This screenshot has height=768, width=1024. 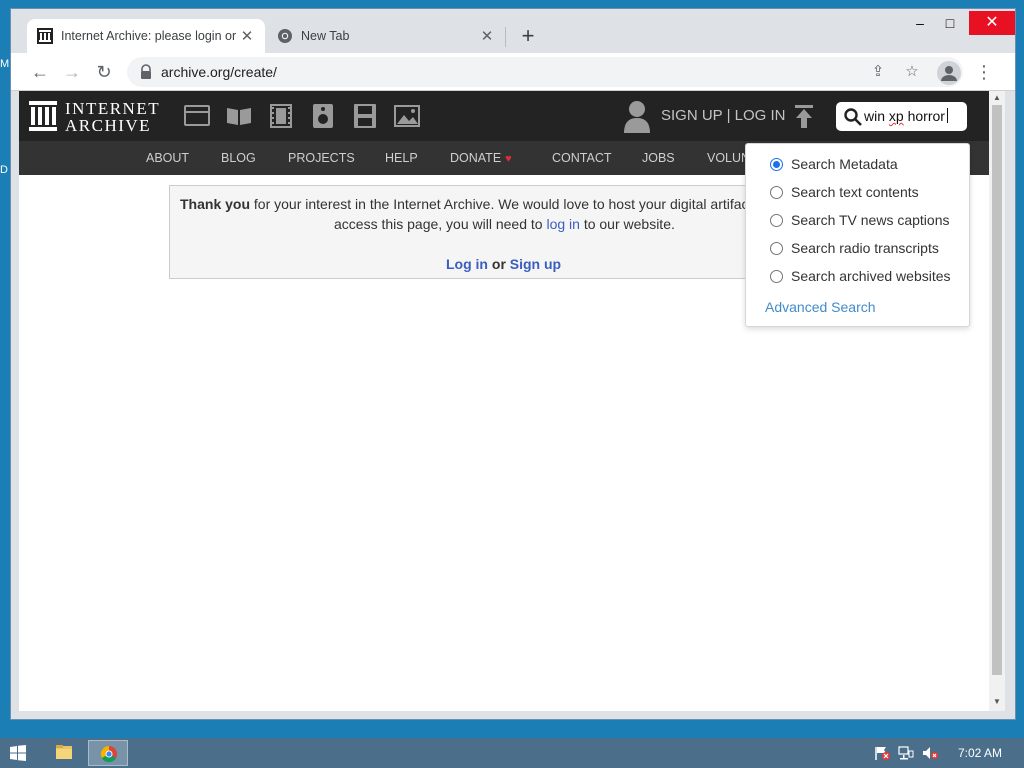 What do you see at coordinates (728, 158) in the screenshot?
I see `nav-volunteer: VOLUN` at bounding box center [728, 158].